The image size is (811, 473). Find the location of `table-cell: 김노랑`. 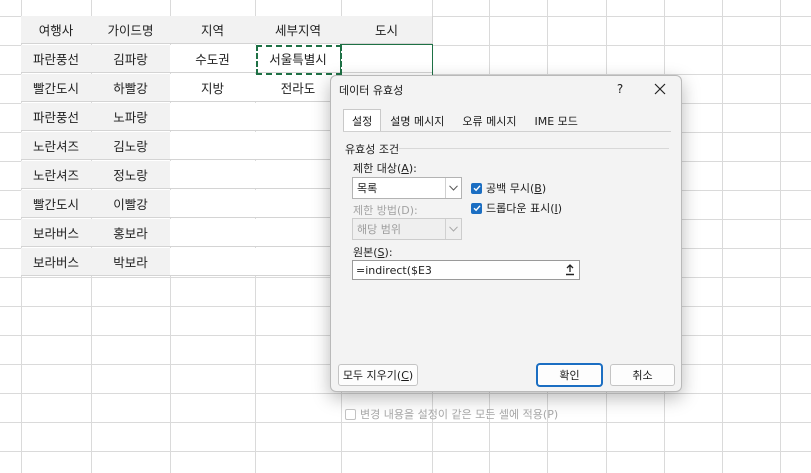

table-cell: 김노랑 is located at coordinates (131, 146).